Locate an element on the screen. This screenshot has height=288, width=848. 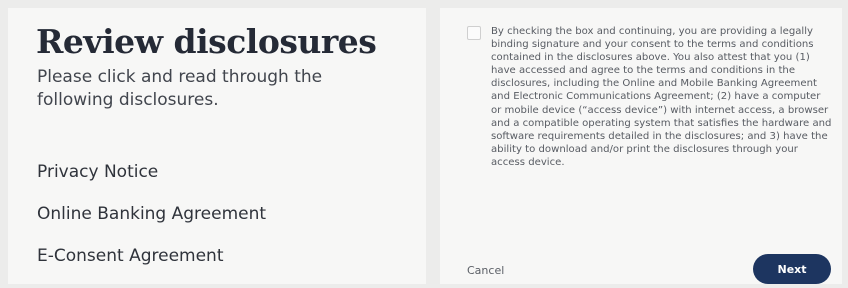
privacy-notice-link: Privacy Notice is located at coordinates (97, 172).